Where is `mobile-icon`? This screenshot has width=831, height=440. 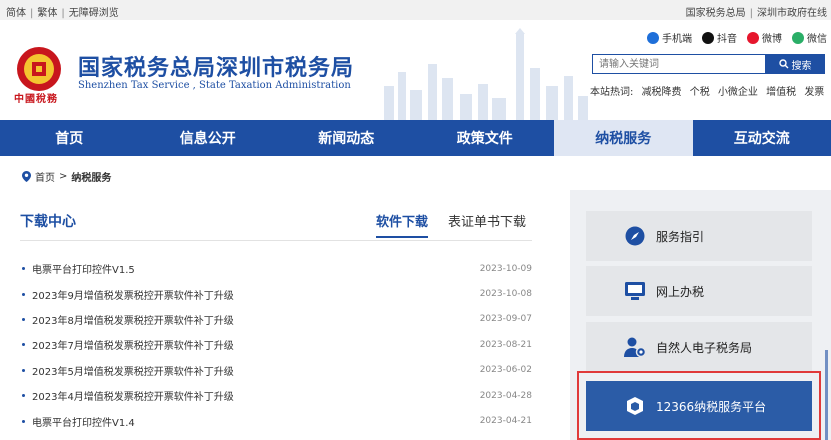
mobile-icon is located at coordinates (653, 37).